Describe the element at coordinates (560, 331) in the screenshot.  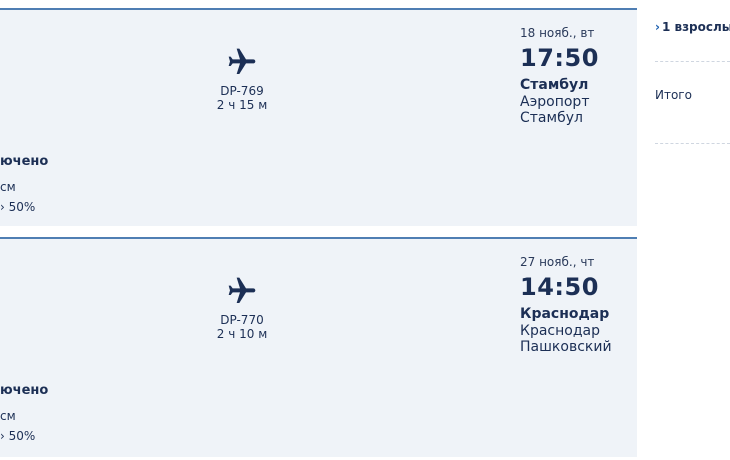
I see `arrival-airport-line1: Краснодар` at that location.